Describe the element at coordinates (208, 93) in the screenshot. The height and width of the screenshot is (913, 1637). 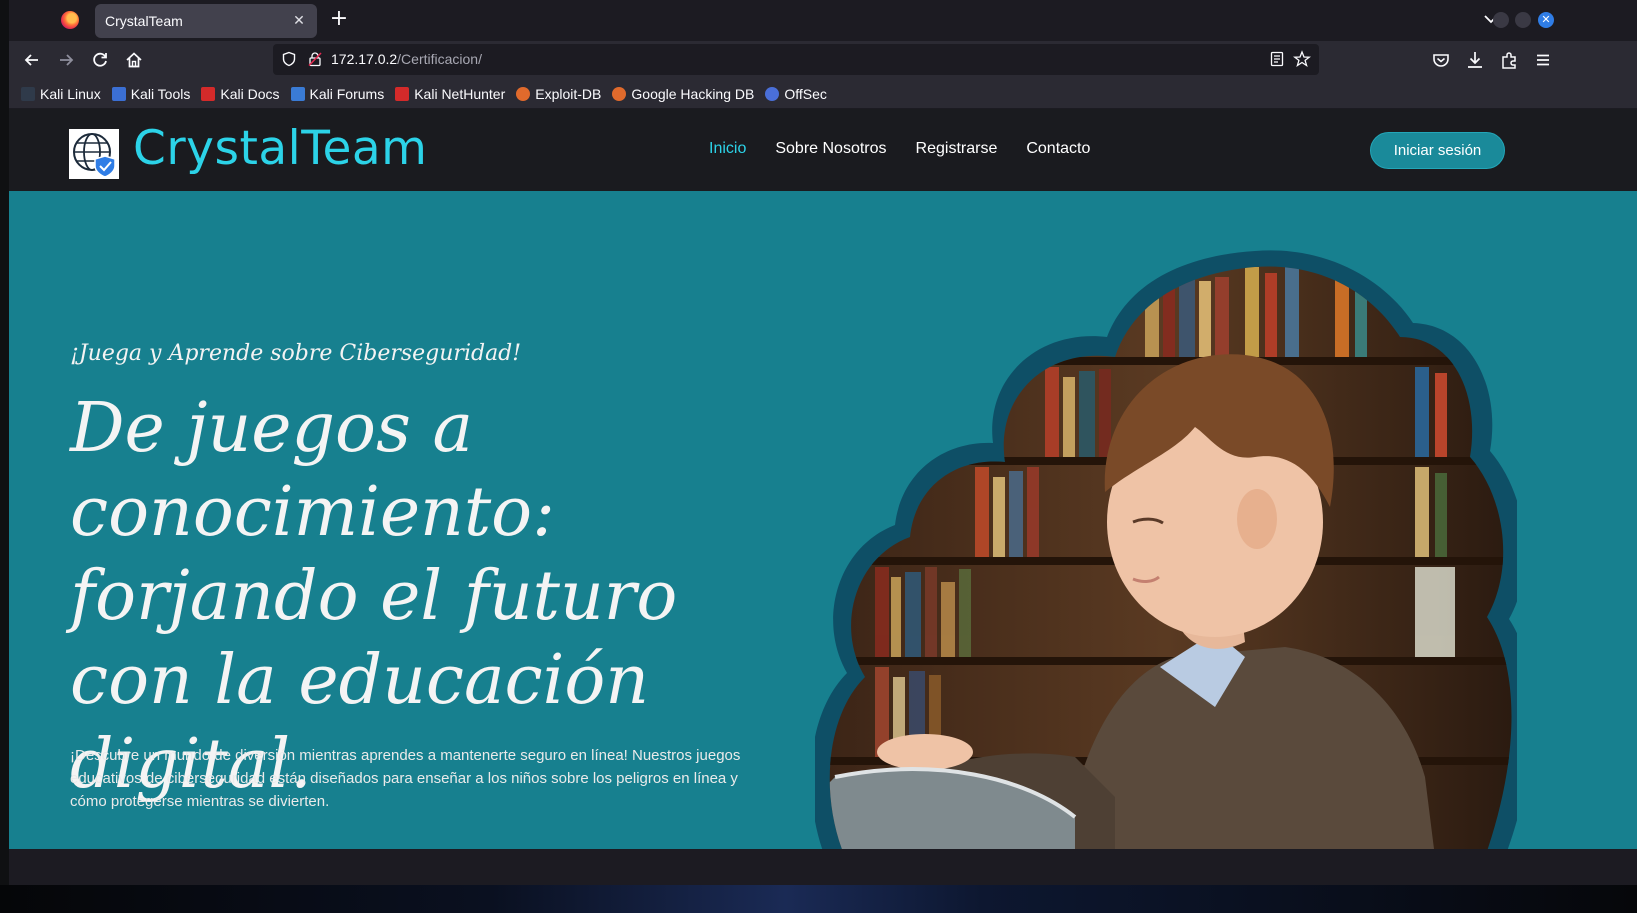
I see `kali-docs-icon` at that location.